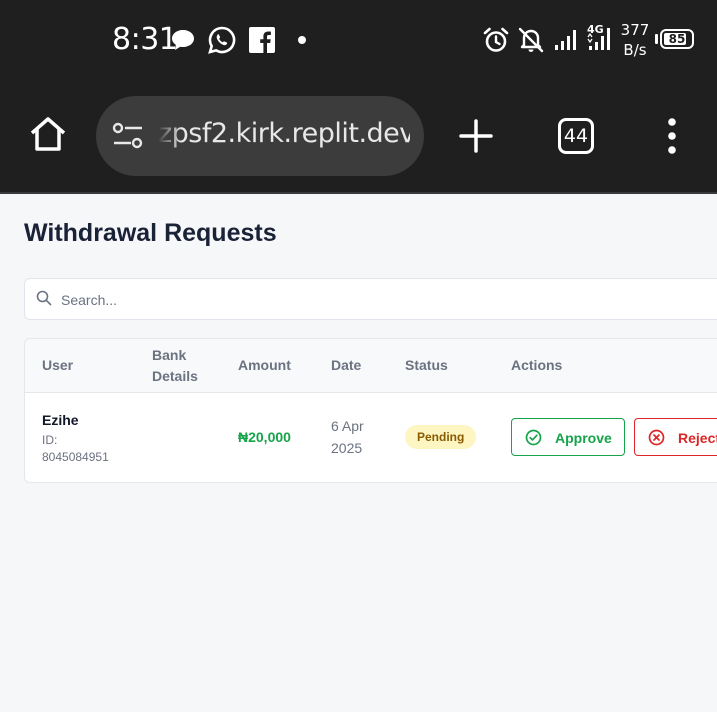  I want to click on reject-button: Reject, so click(675, 437).